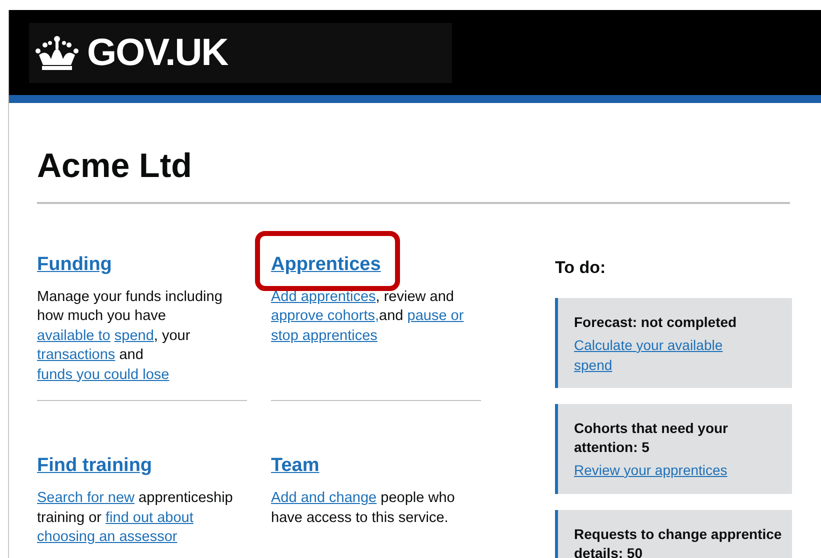 This screenshot has width=821, height=558. I want to click on text-link: stop apprentices, so click(324, 336).